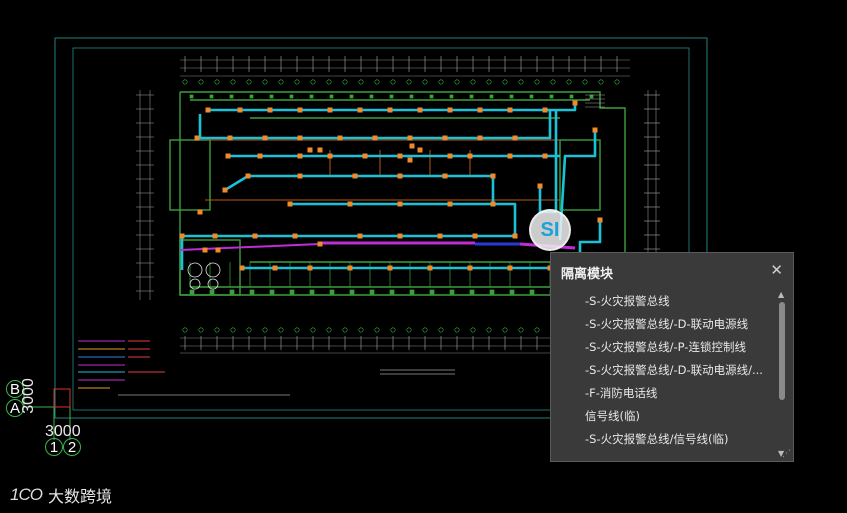 This screenshot has height=513, width=847. What do you see at coordinates (664, 393) in the screenshot?
I see `list-item: -F-消防电话线` at bounding box center [664, 393].